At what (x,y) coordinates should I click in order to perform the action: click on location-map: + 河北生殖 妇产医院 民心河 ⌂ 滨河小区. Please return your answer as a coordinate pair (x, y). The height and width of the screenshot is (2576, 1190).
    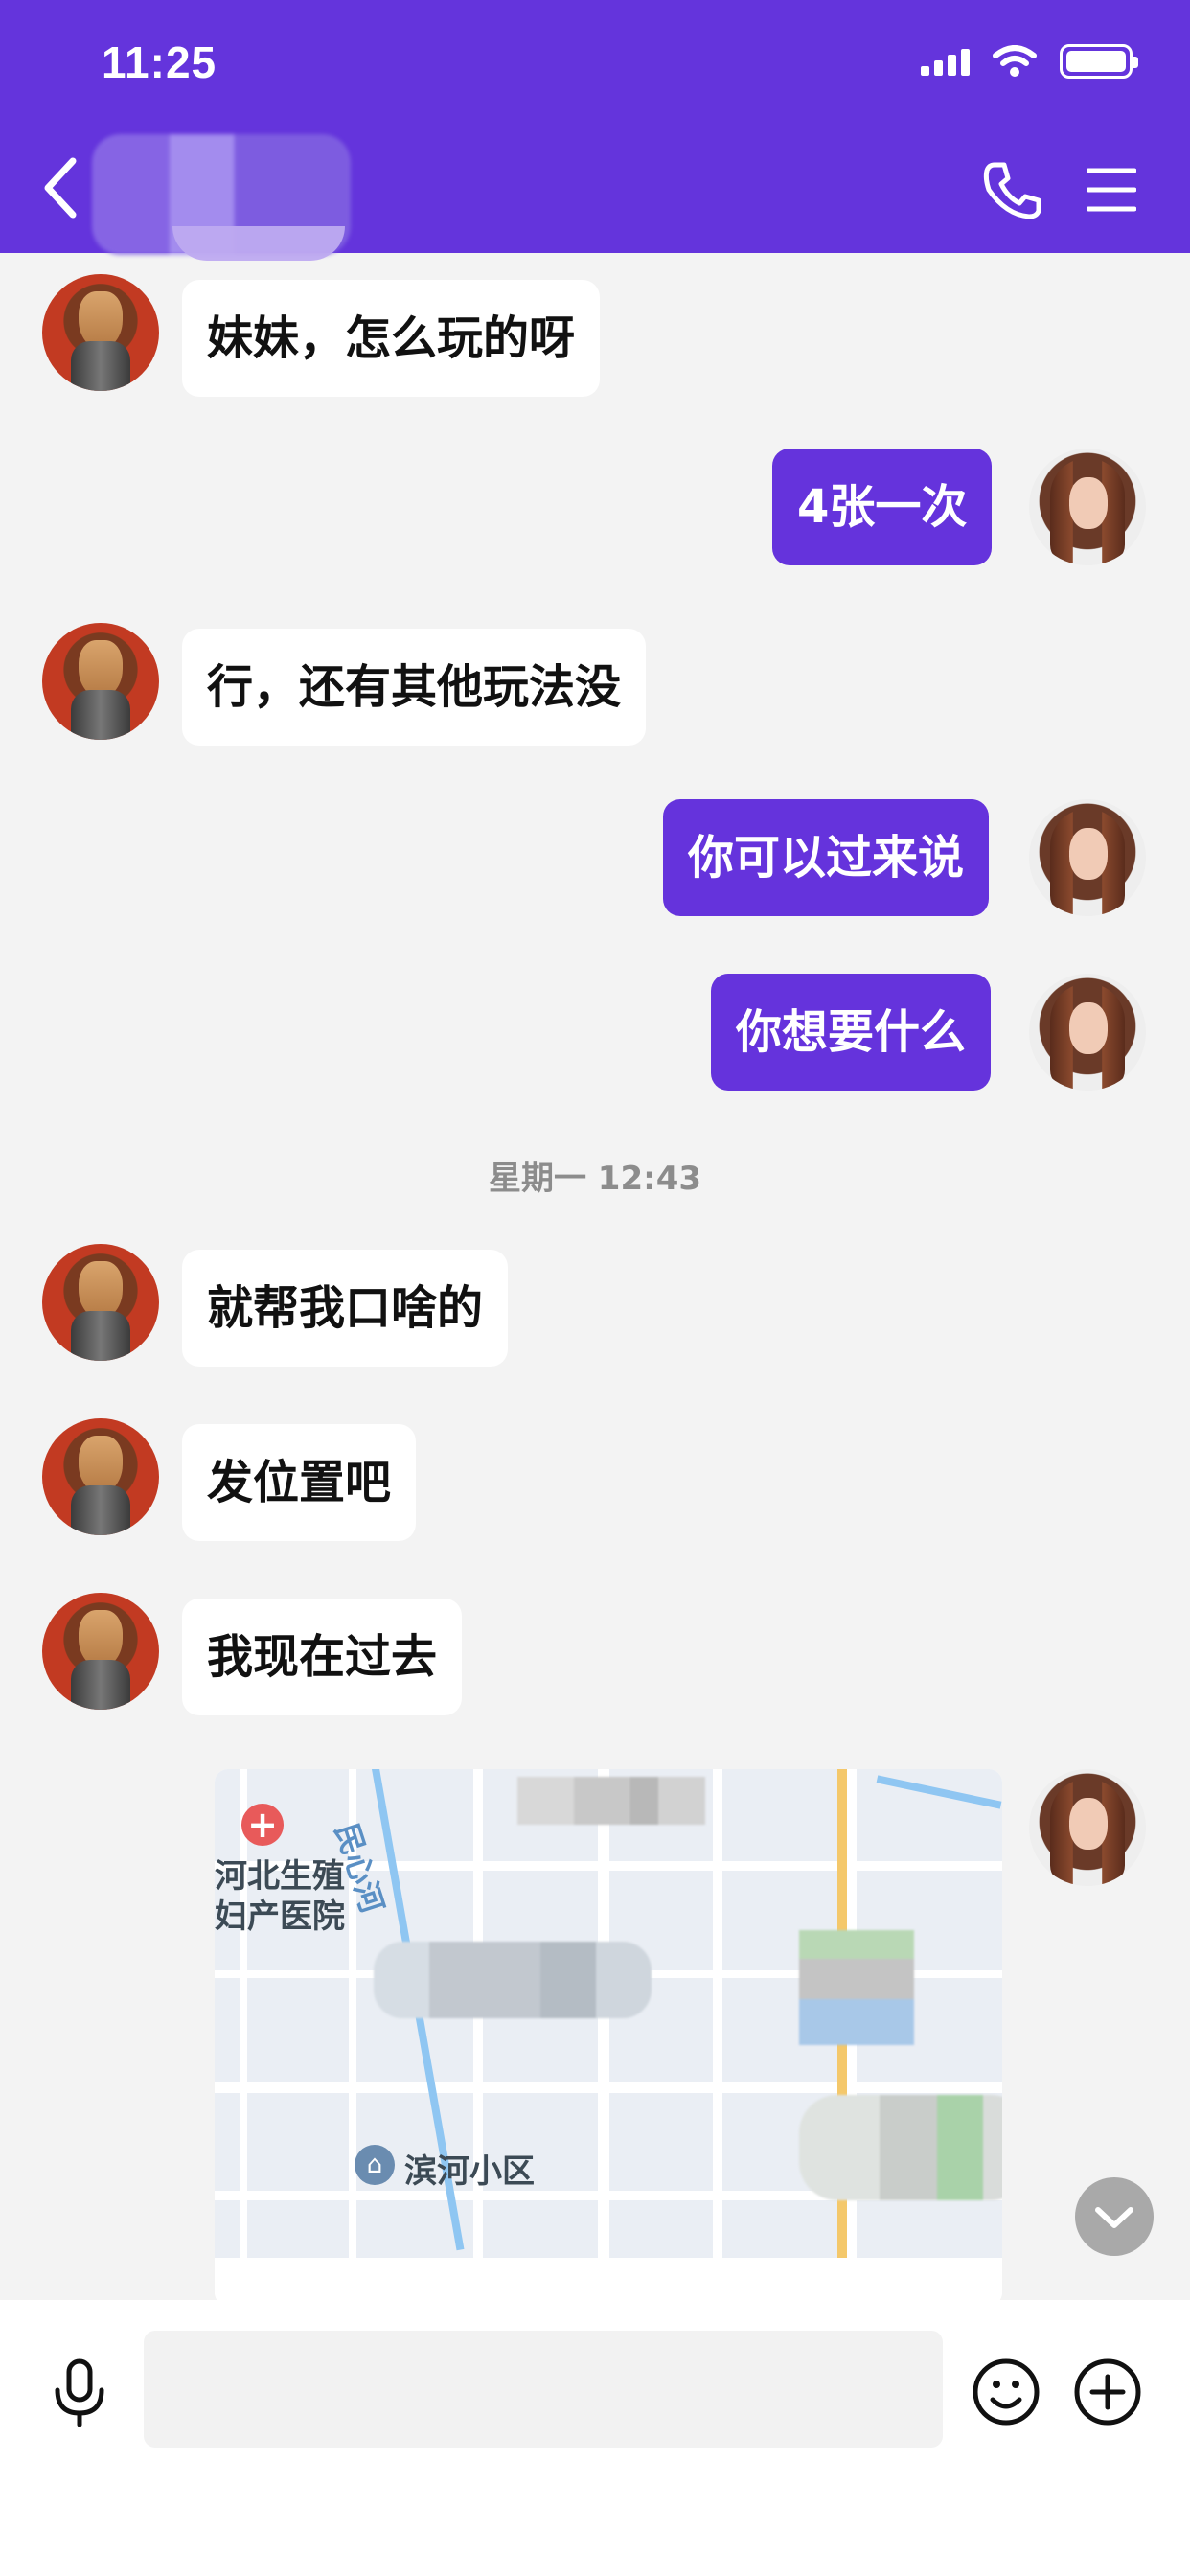
    Looking at the image, I should click on (608, 2013).